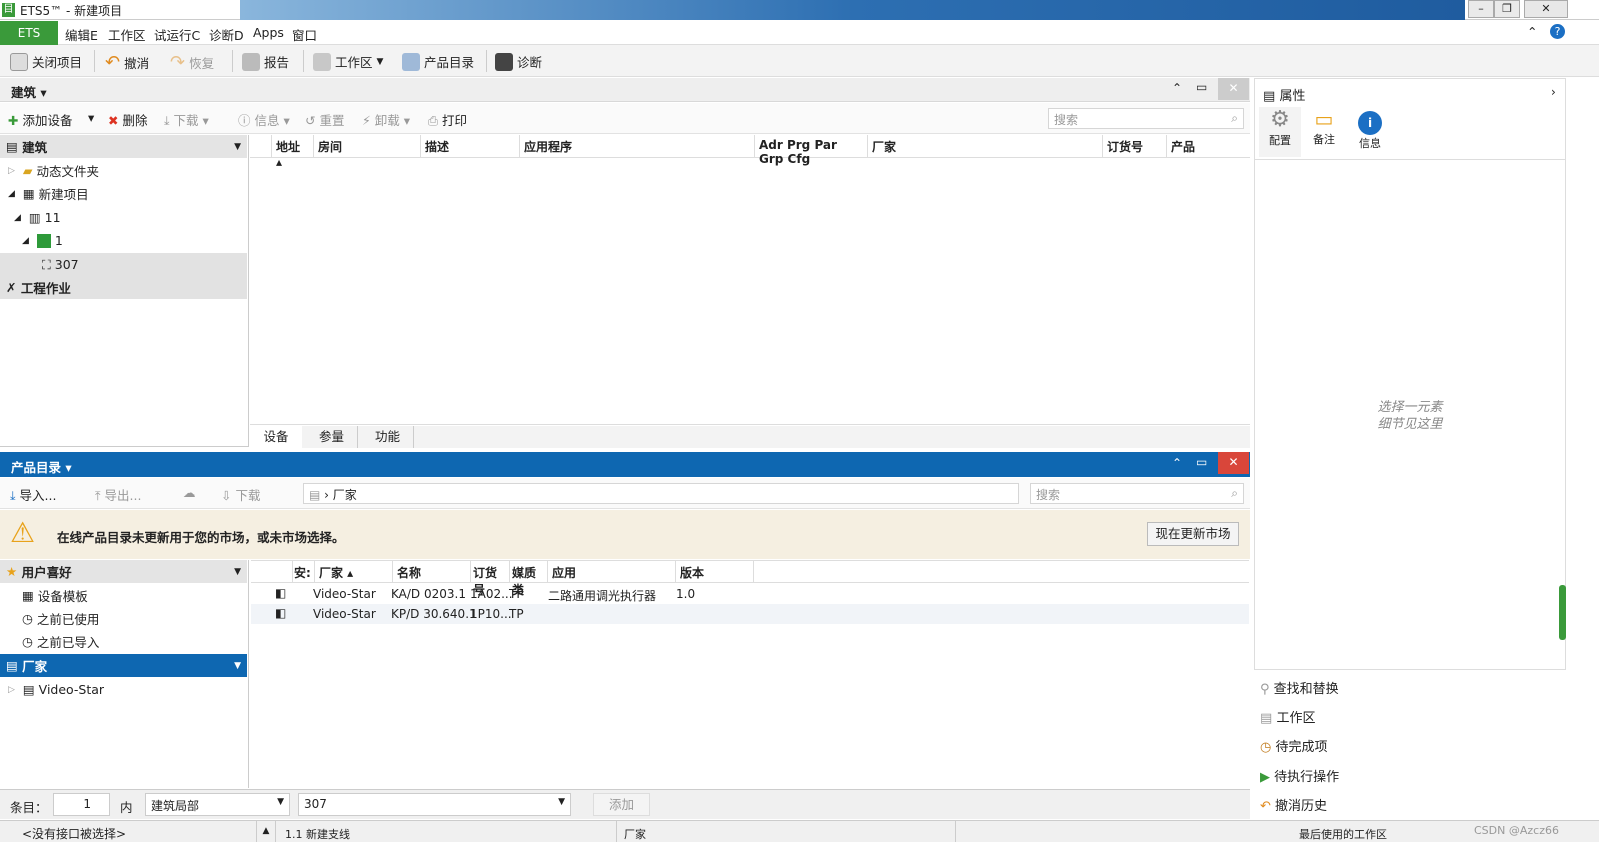 This screenshot has height=859, width=1599. I want to click on offline-cloud-icon: ☁, so click(189, 492).